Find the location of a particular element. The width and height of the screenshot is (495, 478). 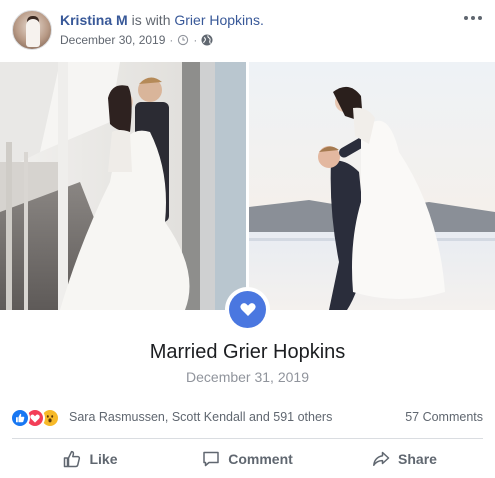

avatar-figure is located at coordinates (33, 33).